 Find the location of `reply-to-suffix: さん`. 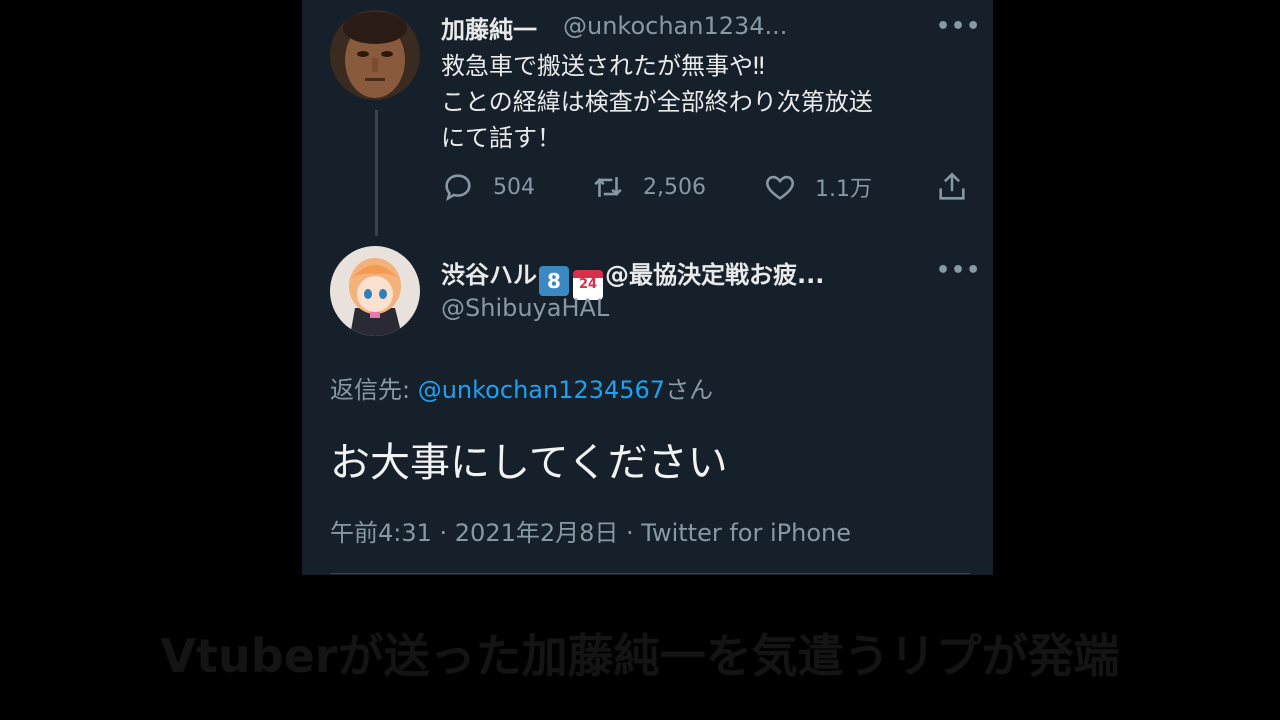

reply-to-suffix: さん is located at coordinates (689, 390).